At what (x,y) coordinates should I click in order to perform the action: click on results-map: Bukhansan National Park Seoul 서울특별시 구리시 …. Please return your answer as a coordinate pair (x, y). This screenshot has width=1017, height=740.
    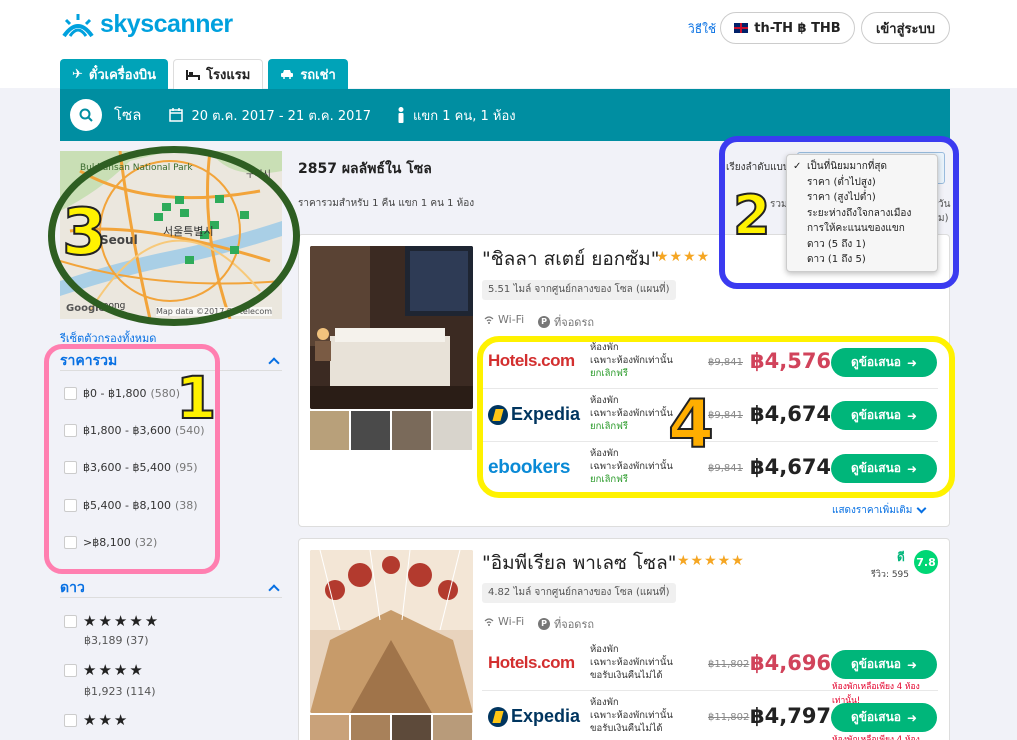
    Looking at the image, I should click on (171, 235).